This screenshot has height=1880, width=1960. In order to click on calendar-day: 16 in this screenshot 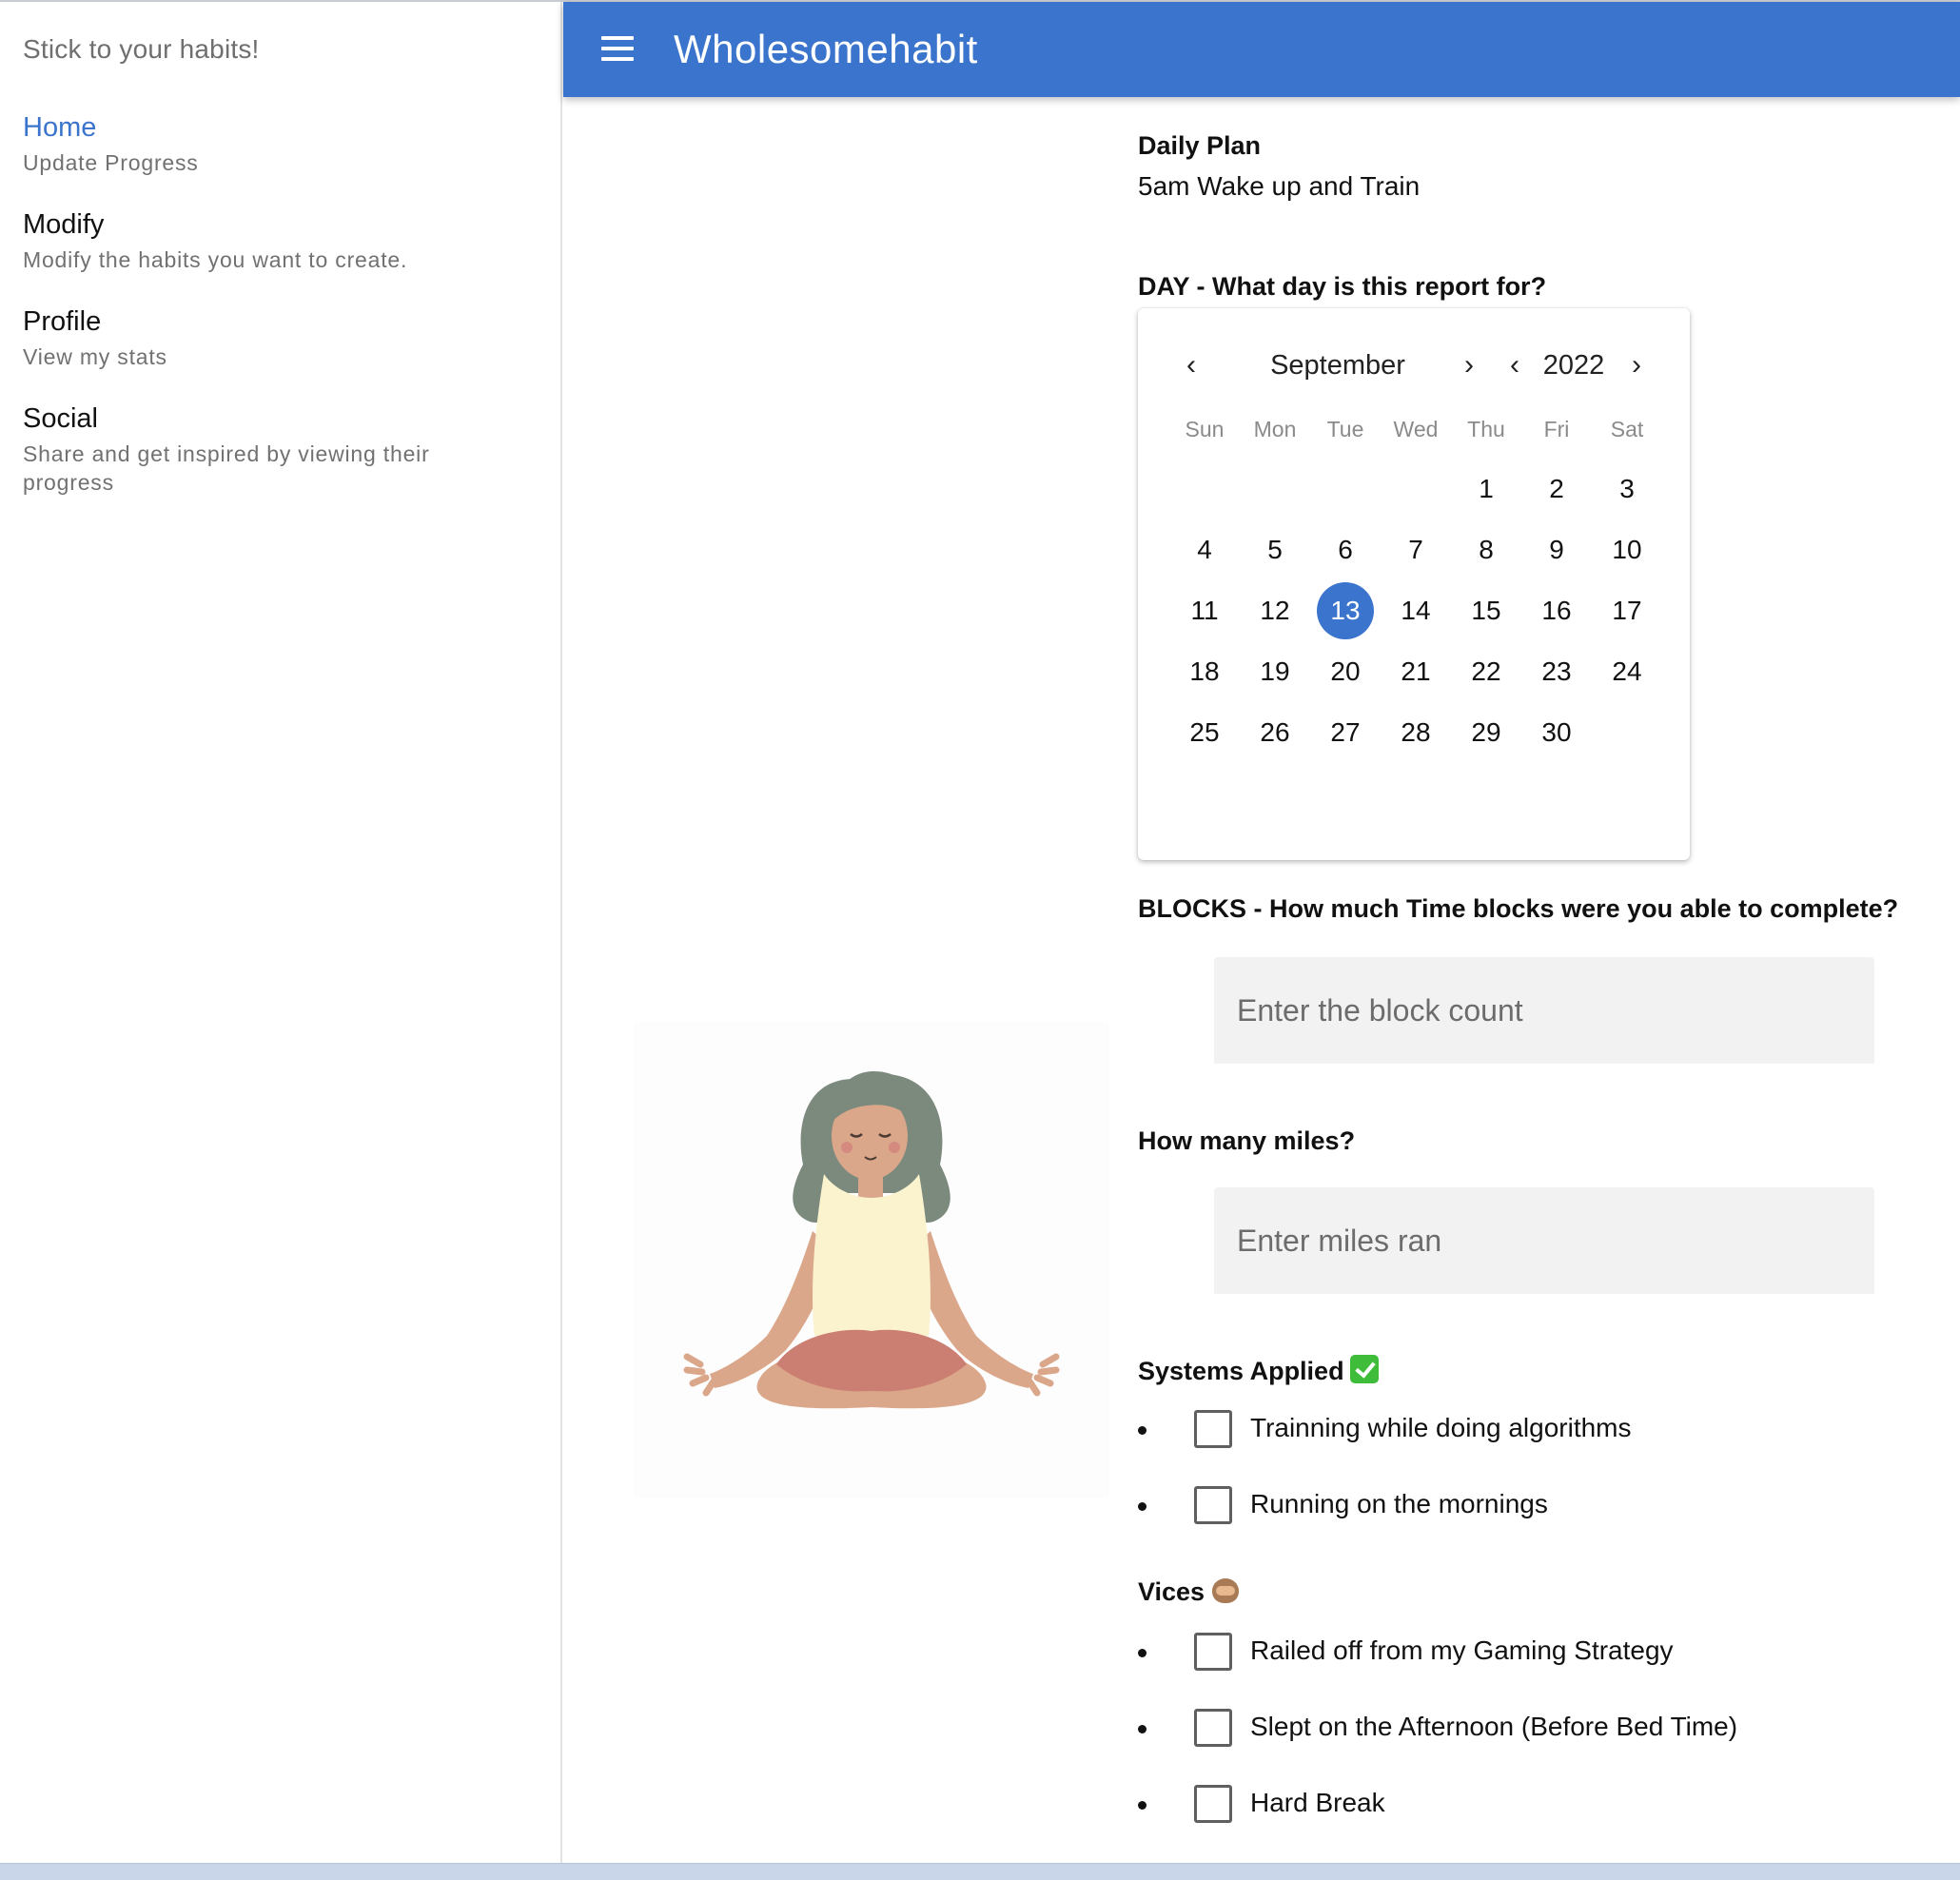, I will do `click(1556, 611)`.